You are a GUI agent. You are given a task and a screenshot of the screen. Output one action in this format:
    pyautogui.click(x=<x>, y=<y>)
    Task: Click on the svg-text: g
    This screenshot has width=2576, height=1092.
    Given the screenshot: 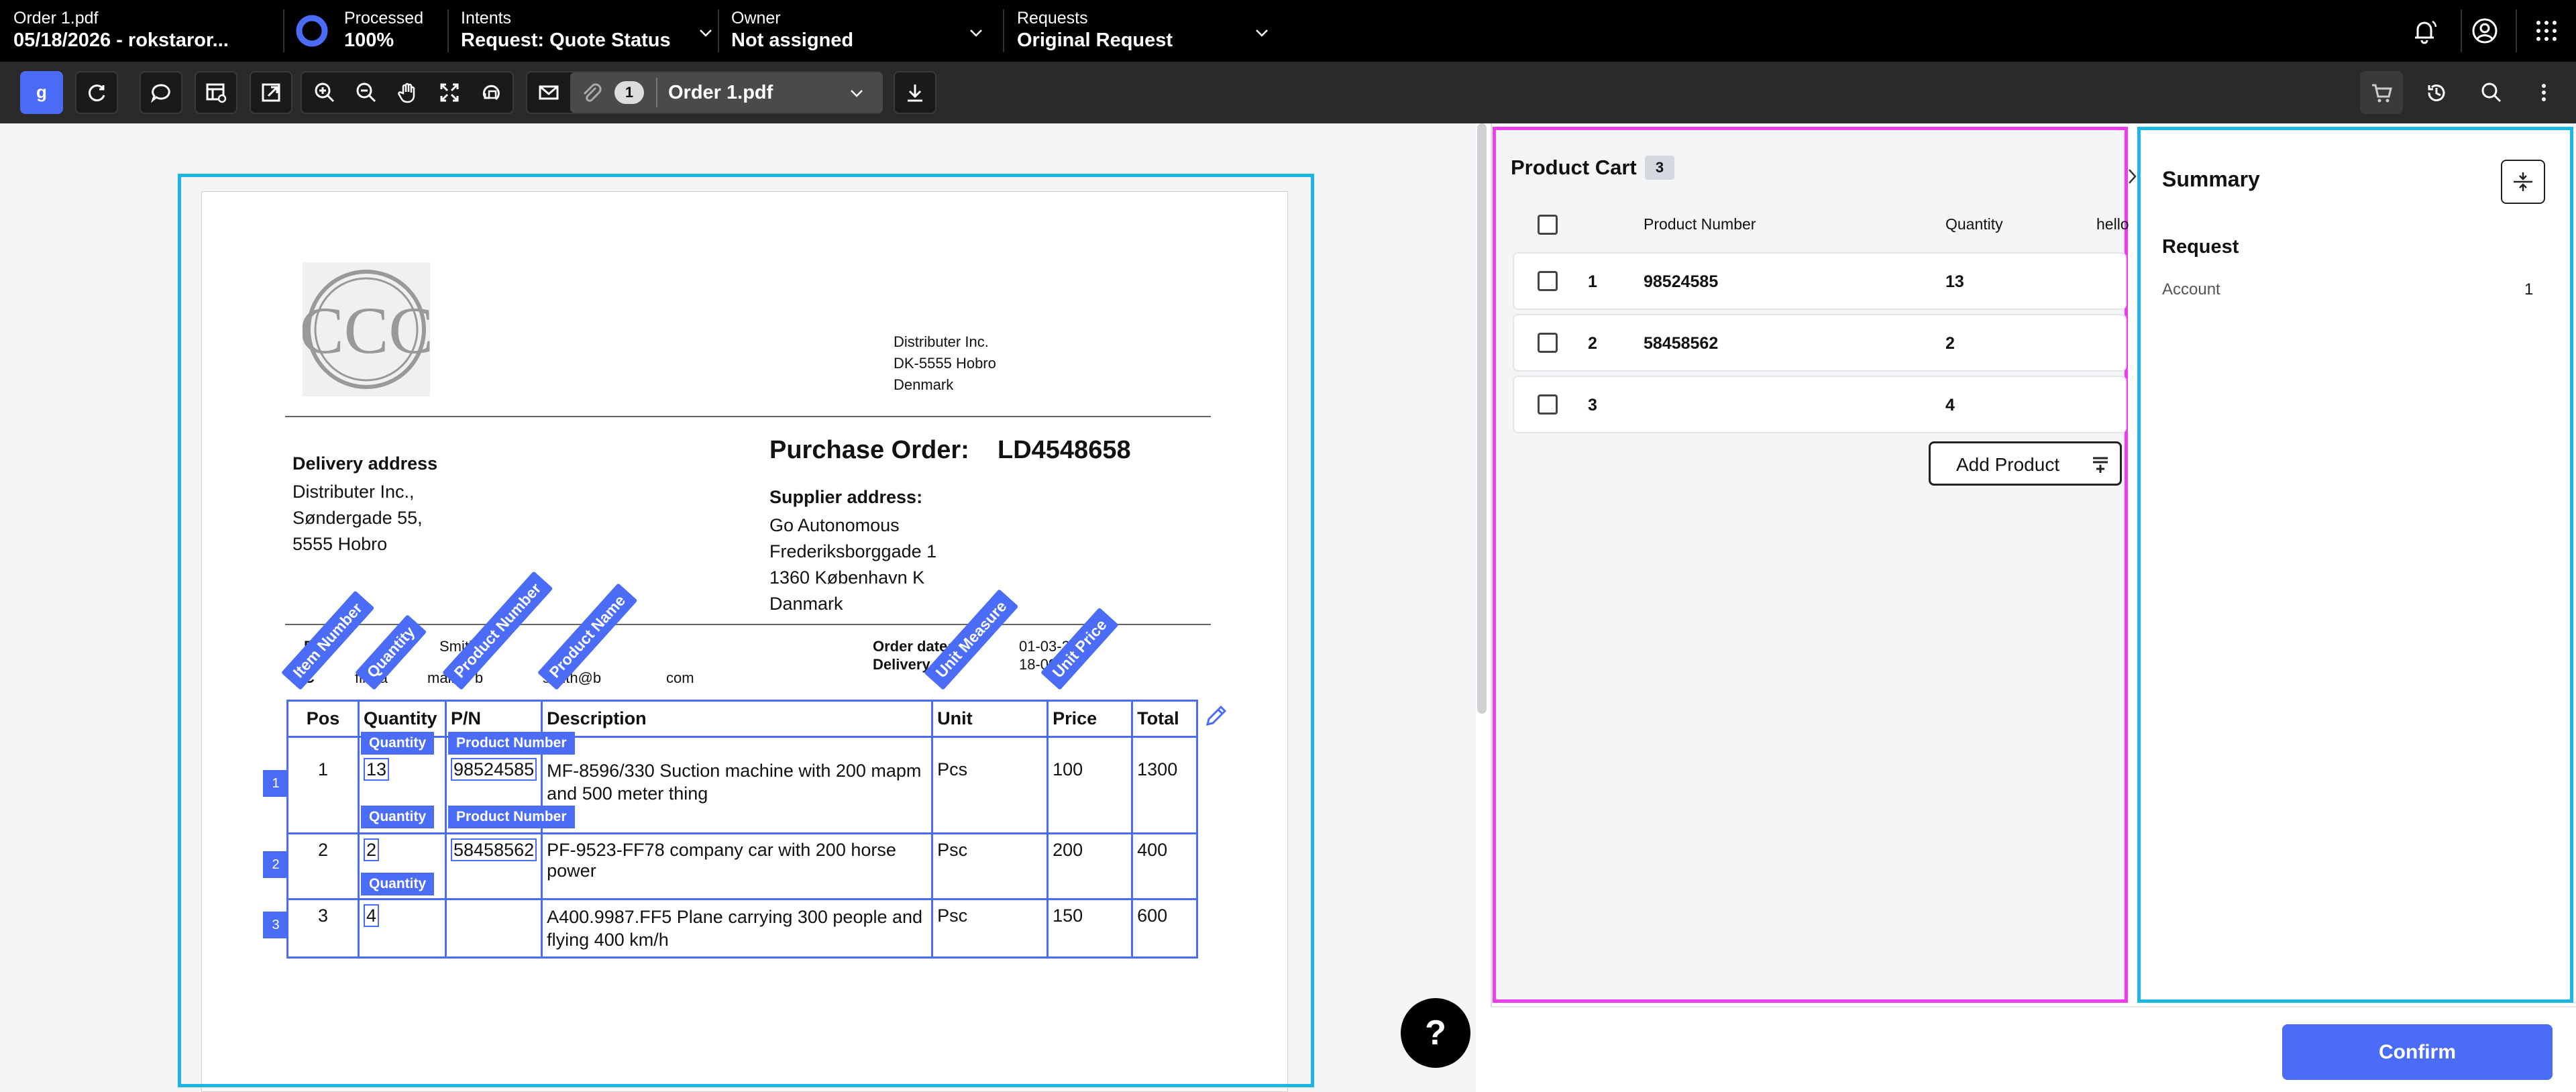 What is the action you would take?
    pyautogui.click(x=41, y=92)
    